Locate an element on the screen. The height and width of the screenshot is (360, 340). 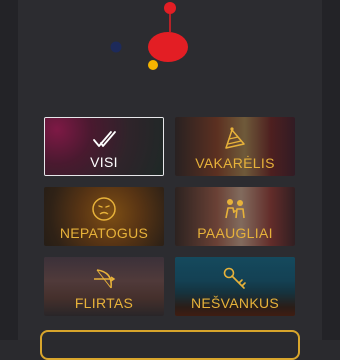
category-tile-vakarelis: VAKARĖLIS is located at coordinates (235, 146).